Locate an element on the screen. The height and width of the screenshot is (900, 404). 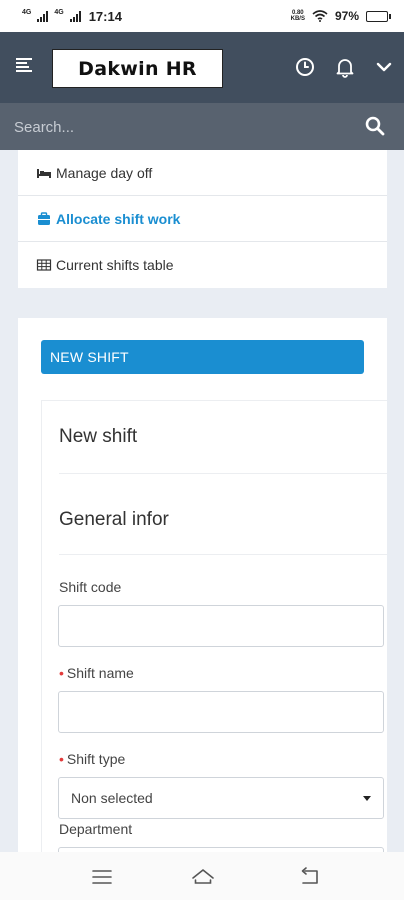
shift-type-label: • Shift type is located at coordinates (92, 759).